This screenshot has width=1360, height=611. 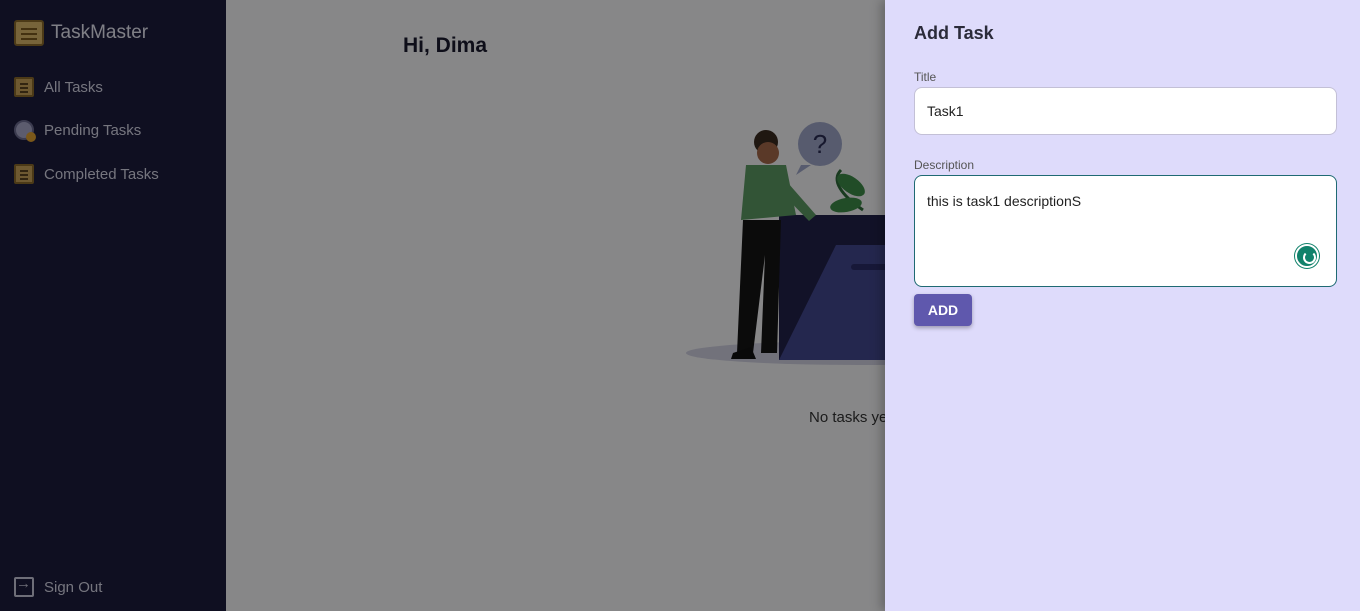 I want to click on drawer-title: Add Task, so click(x=954, y=33).